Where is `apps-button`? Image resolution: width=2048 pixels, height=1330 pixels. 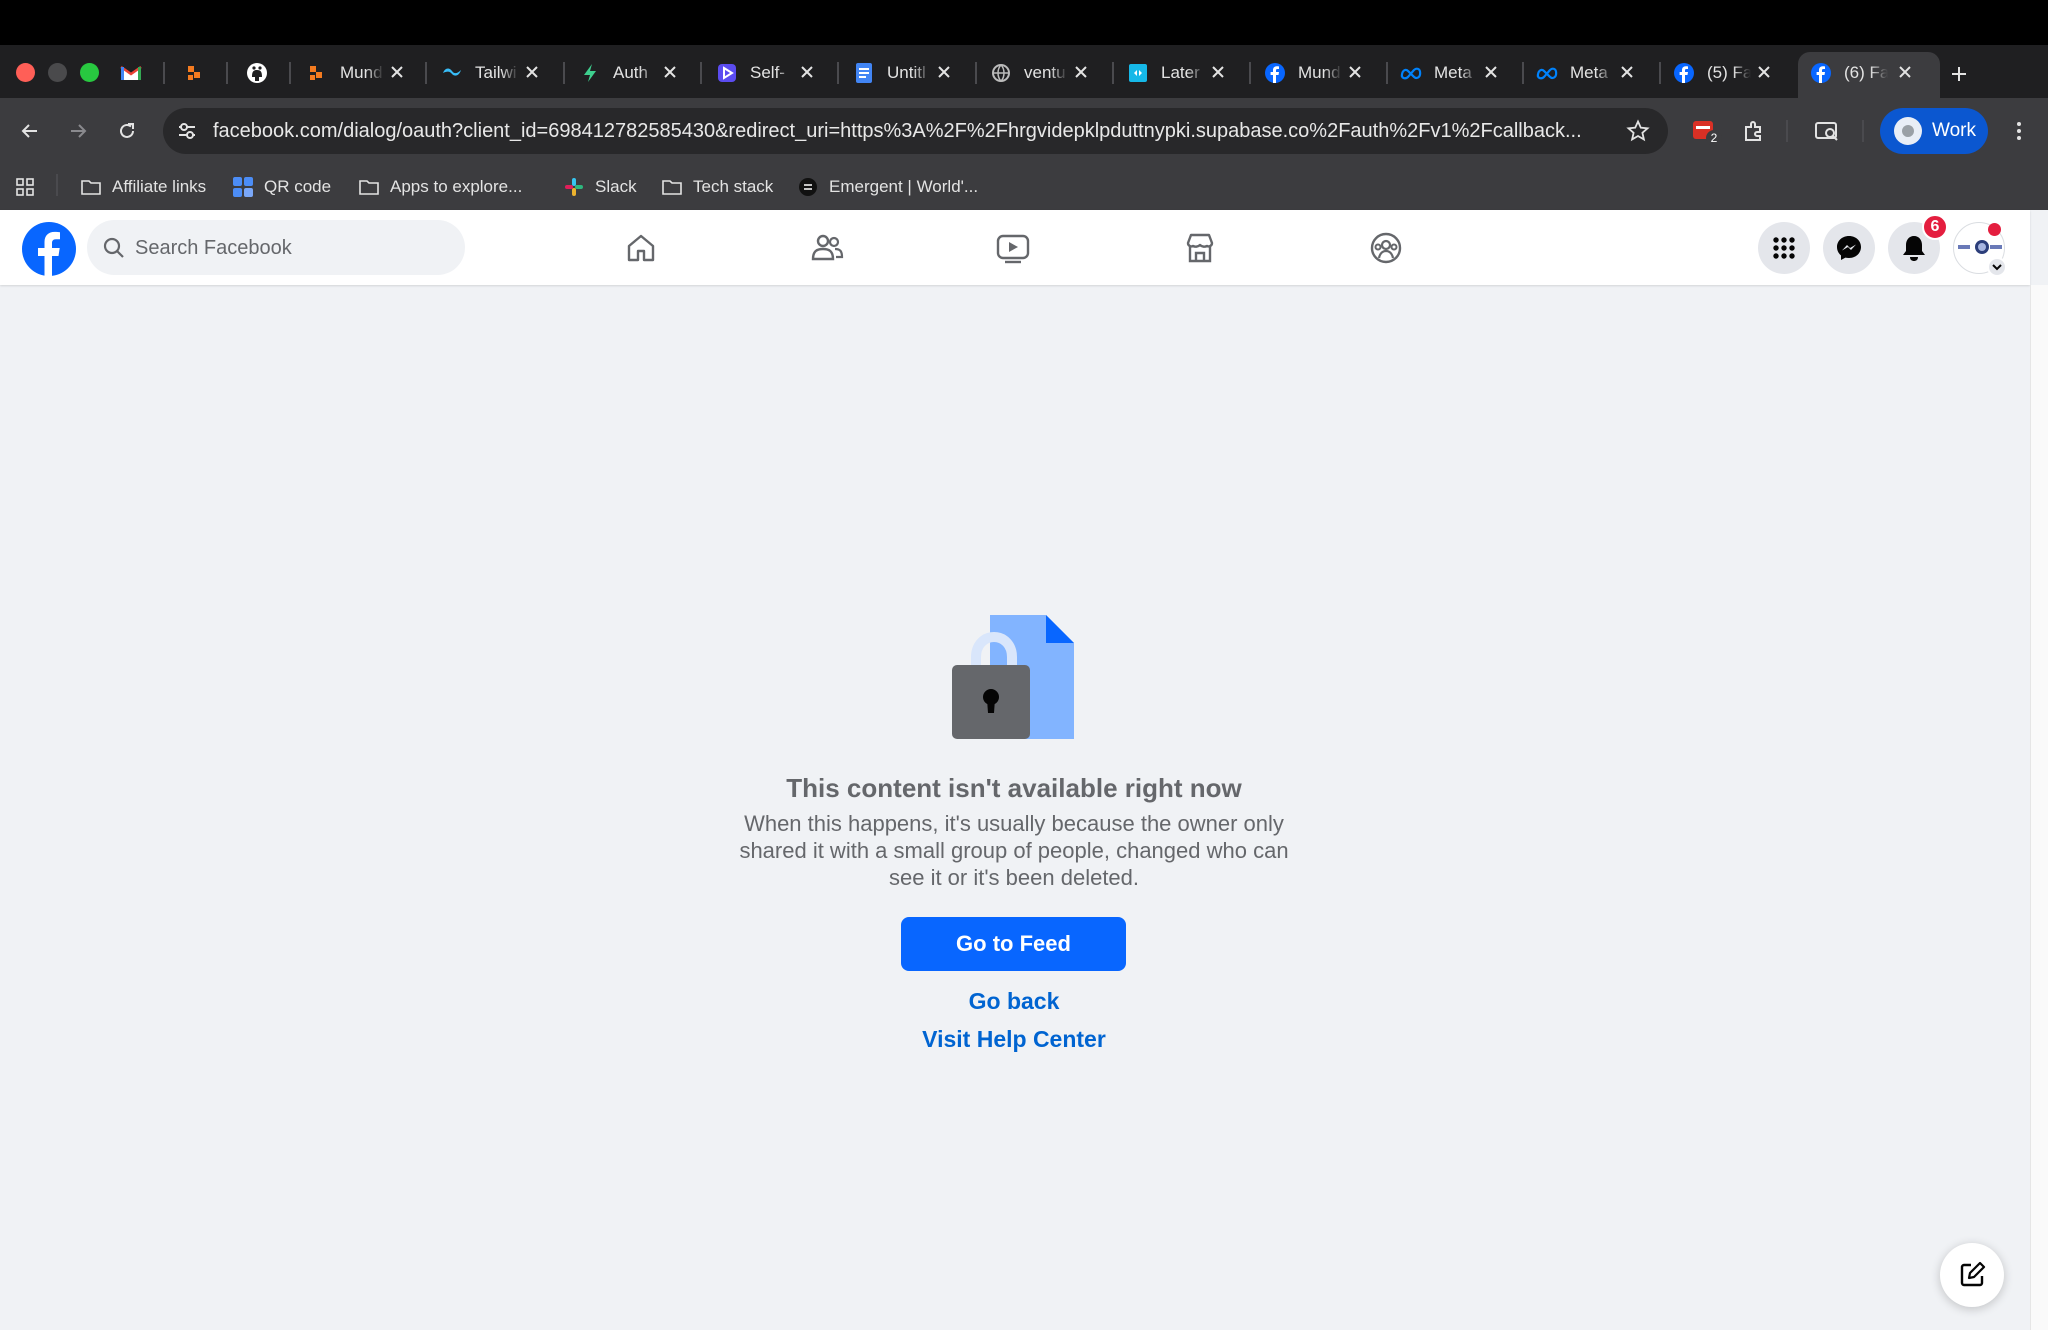
apps-button is located at coordinates (30, 187).